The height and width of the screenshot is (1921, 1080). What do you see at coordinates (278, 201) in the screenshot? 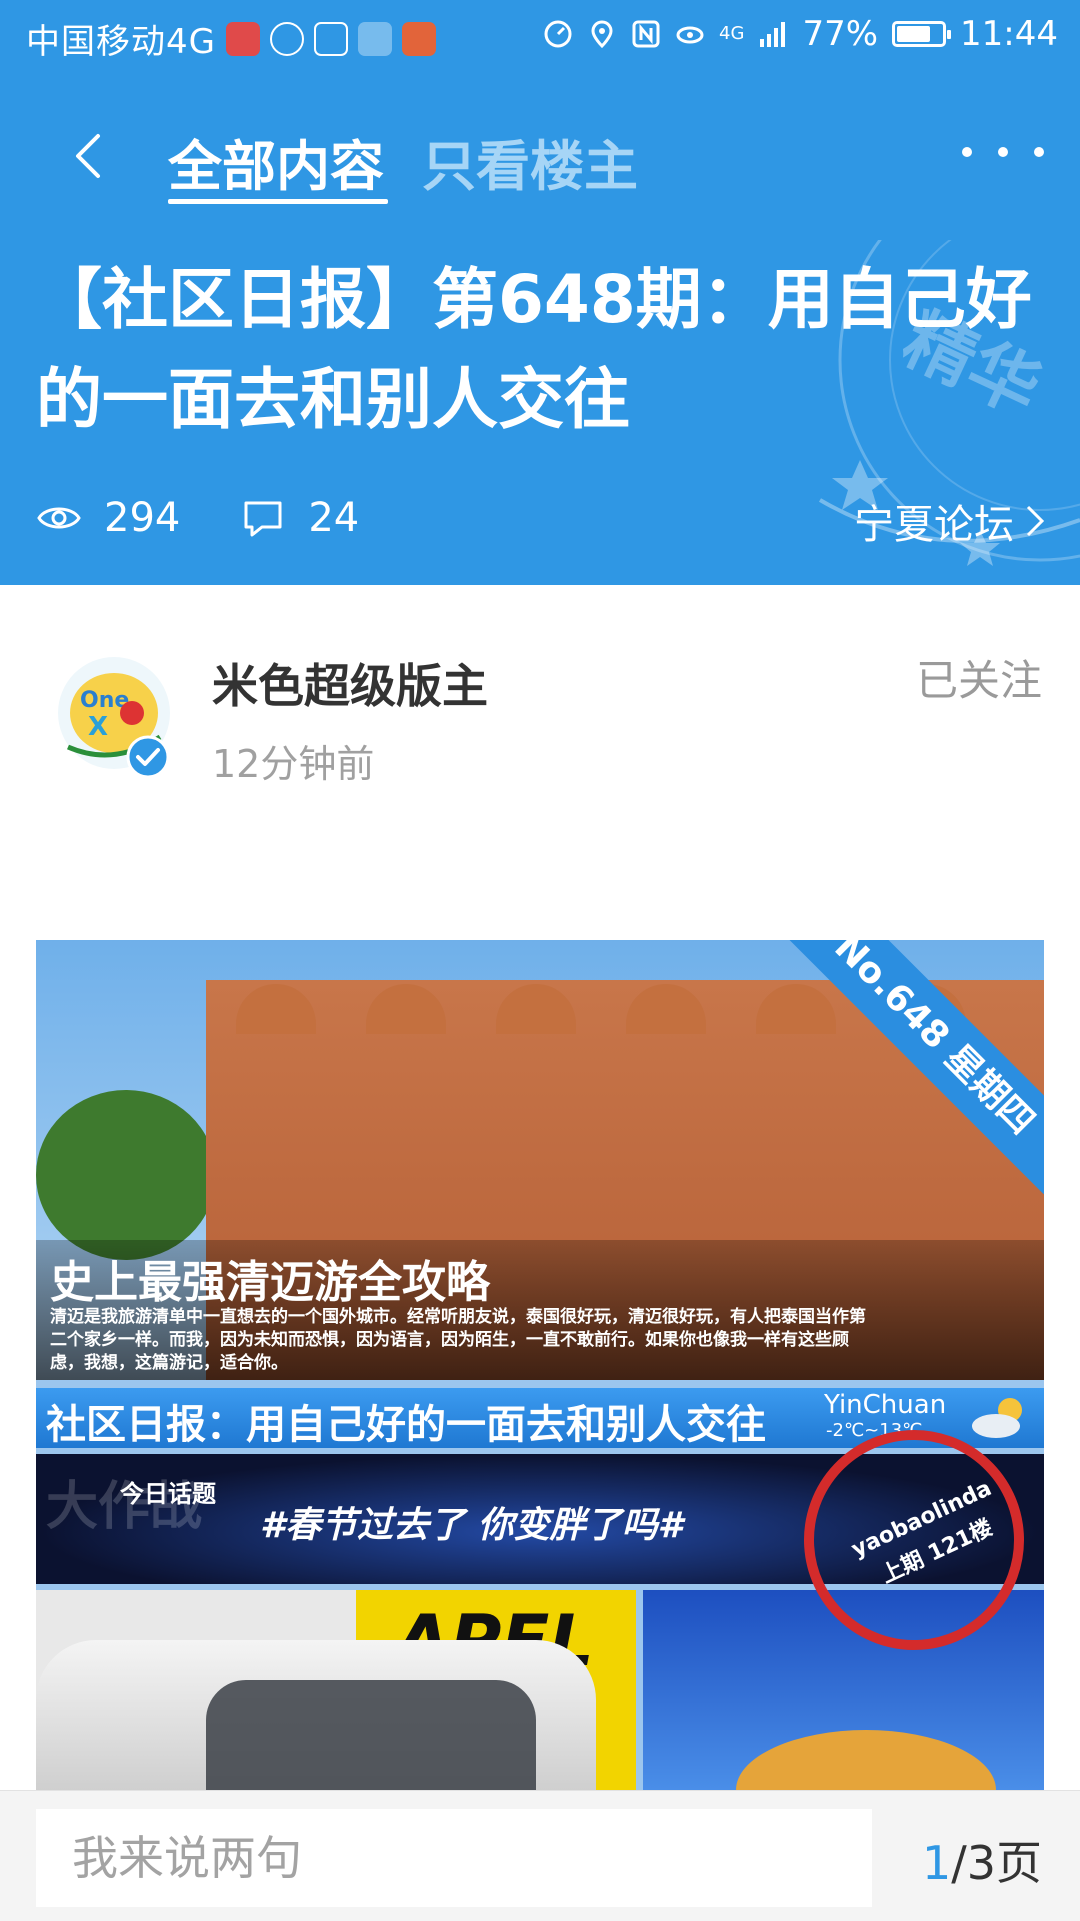
I see `active-tab-indicator` at bounding box center [278, 201].